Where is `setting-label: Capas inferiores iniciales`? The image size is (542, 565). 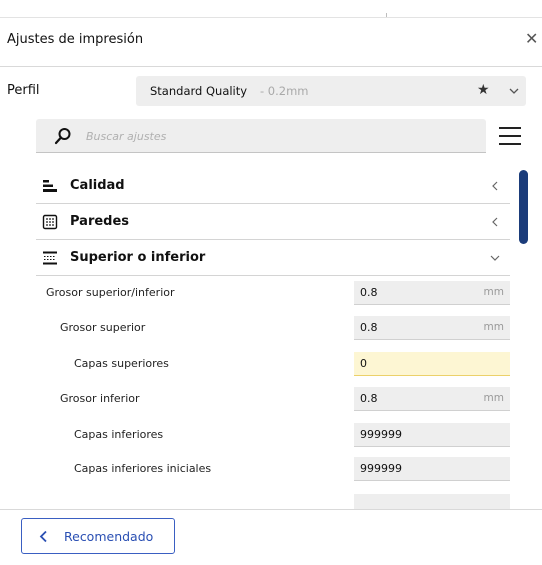
setting-label: Capas inferiores iniciales is located at coordinates (143, 468).